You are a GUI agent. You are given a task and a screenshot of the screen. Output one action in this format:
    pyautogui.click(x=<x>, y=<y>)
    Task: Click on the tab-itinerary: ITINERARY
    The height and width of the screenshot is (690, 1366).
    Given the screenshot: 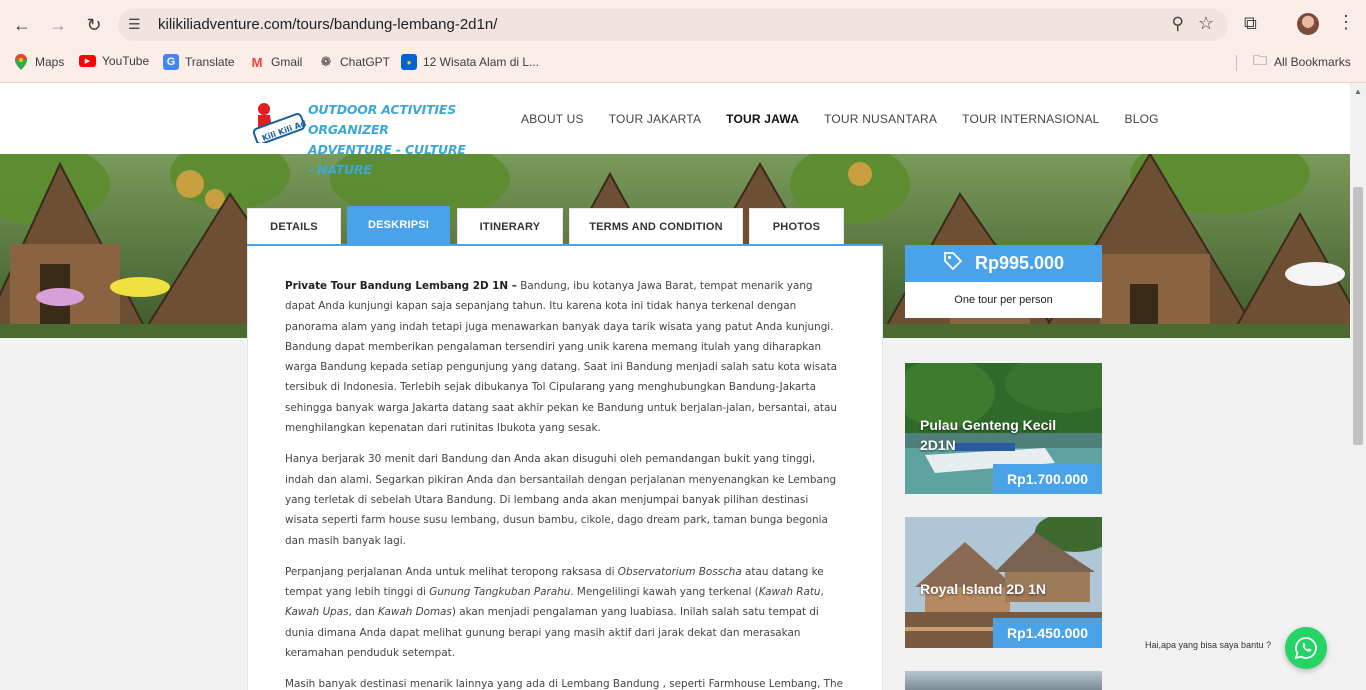 What is the action you would take?
    pyautogui.click(x=510, y=226)
    